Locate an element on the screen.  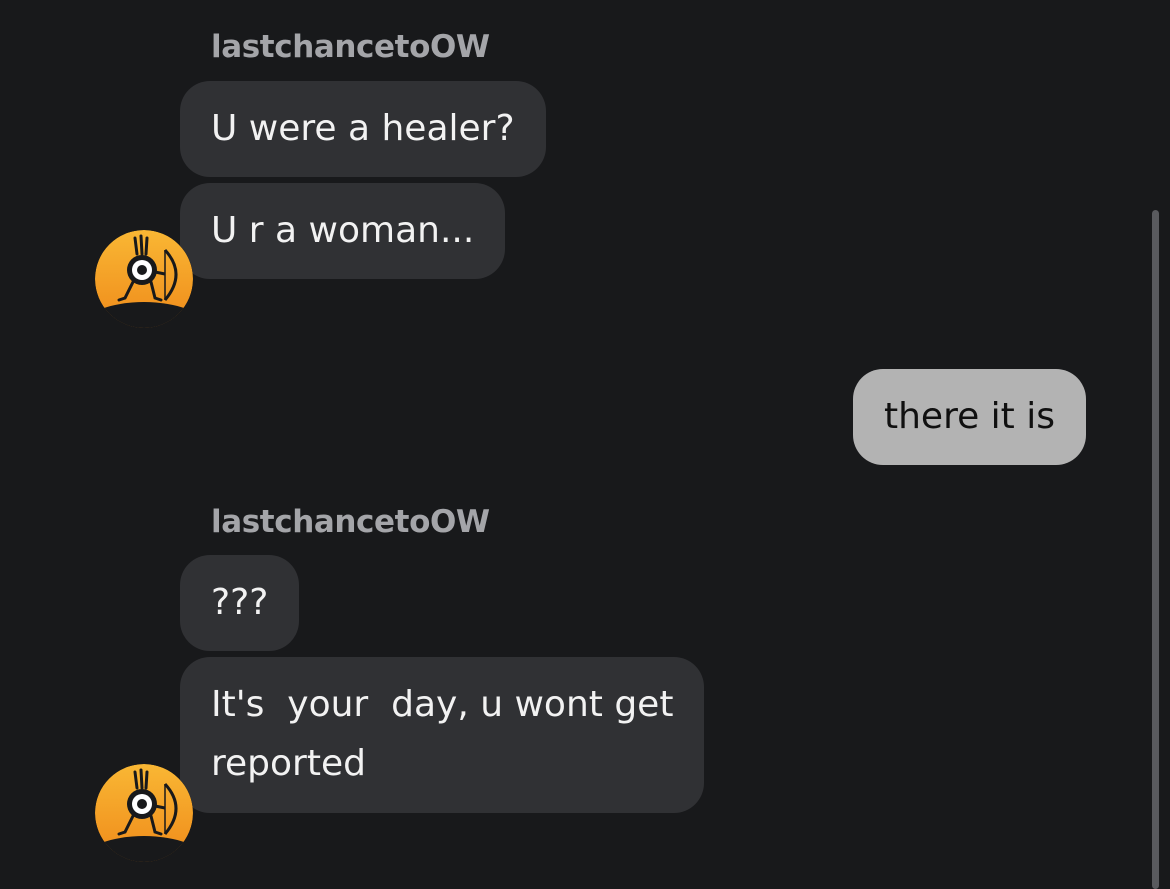
message-bubble: ??? is located at coordinates (240, 603).